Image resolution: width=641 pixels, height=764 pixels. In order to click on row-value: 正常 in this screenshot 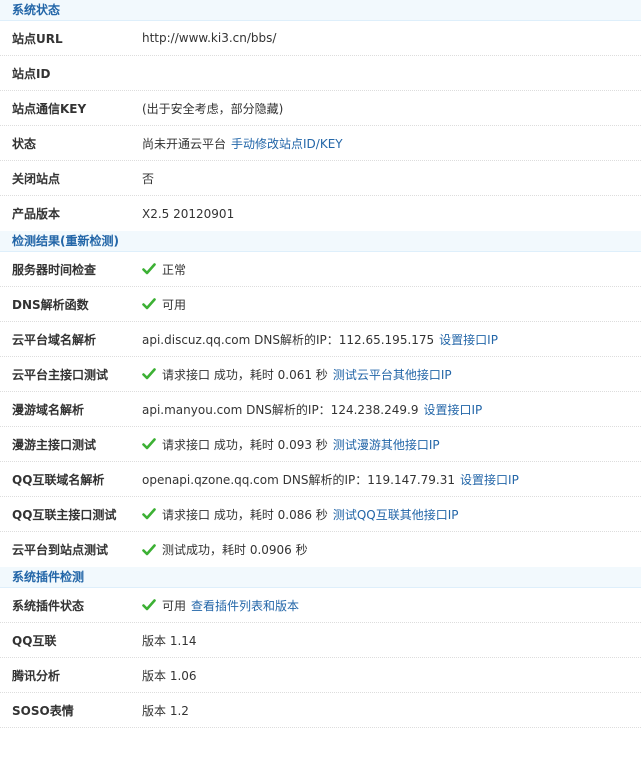, I will do `click(391, 269)`.